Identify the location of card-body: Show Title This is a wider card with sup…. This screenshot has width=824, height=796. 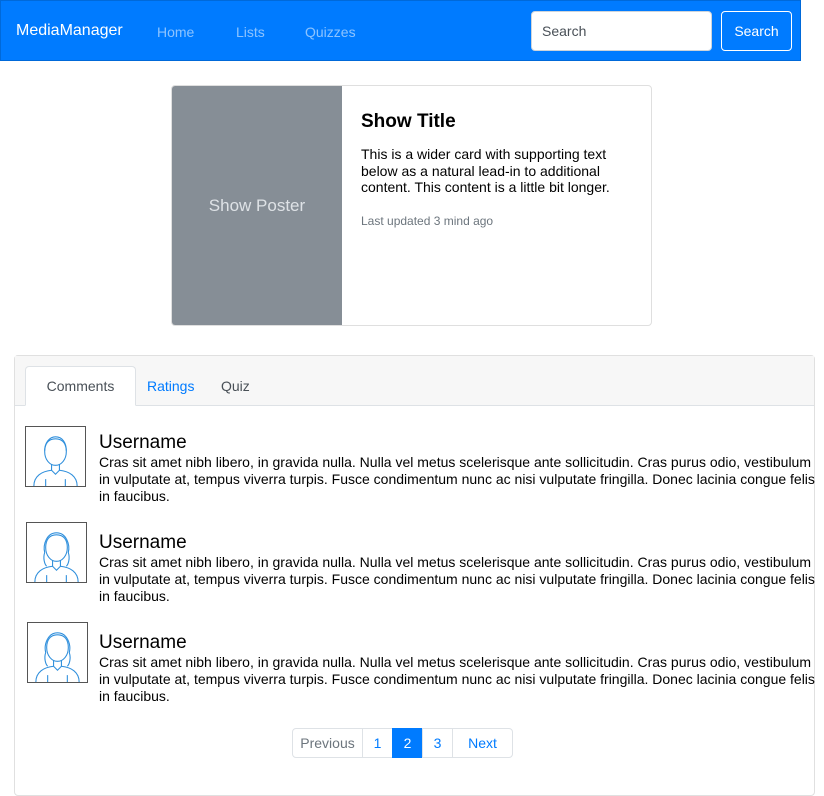
(496, 169).